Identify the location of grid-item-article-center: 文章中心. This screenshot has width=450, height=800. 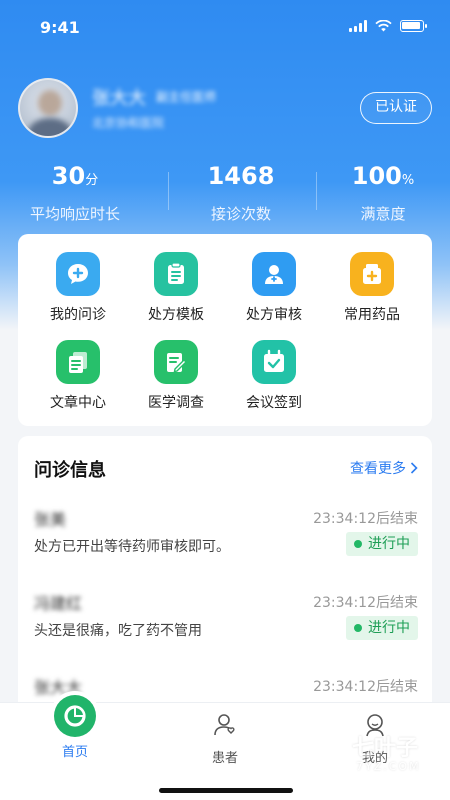
(78, 376).